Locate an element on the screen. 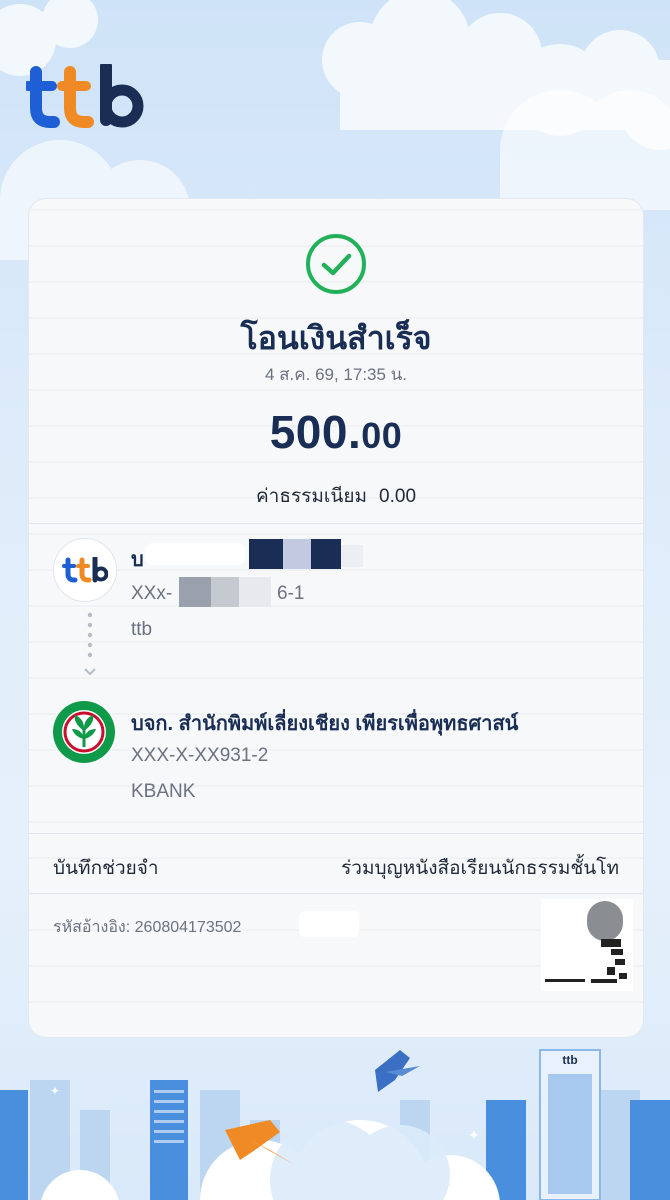 The image size is (670, 1200). transfer-flow-dots-icon is located at coordinates (90, 644).